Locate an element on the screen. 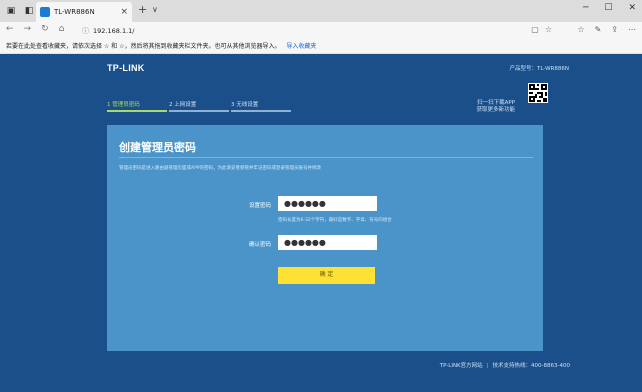 The image size is (642, 392). step-internet-setup-bar is located at coordinates (199, 111).